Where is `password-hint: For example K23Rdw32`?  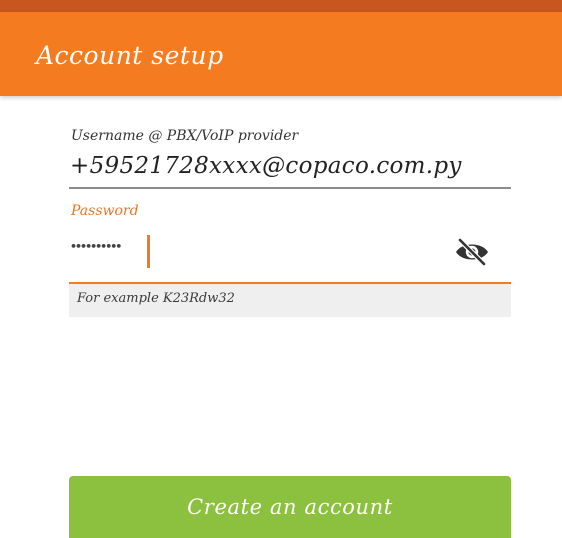 password-hint: For example K23Rdw32 is located at coordinates (290, 300).